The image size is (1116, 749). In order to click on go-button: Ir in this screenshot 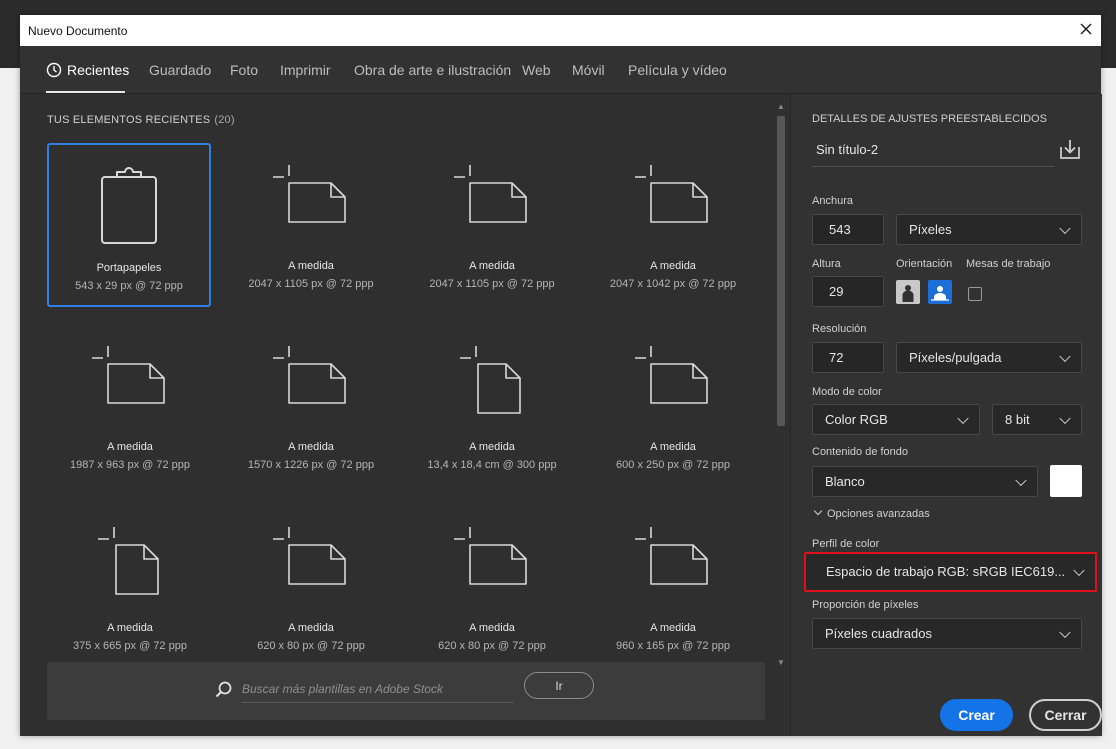, I will do `click(559, 685)`.